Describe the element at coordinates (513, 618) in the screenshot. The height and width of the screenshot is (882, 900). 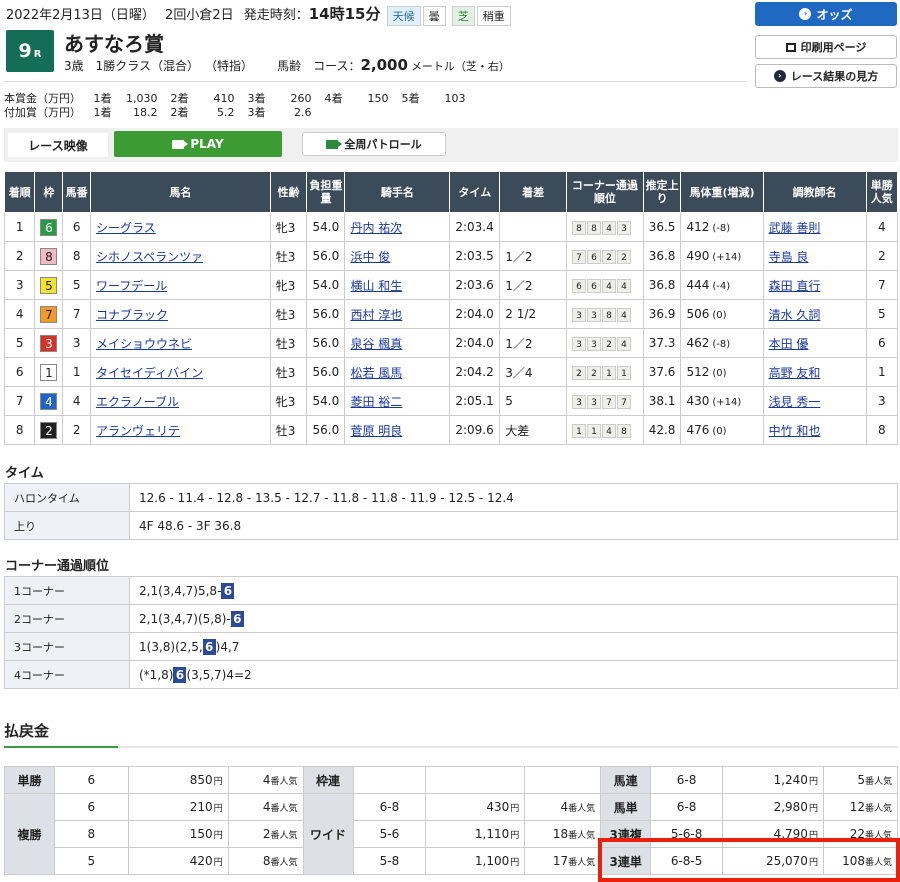
I see `corner-order: 2,1(3,4,7)(5,8)- 6` at that location.